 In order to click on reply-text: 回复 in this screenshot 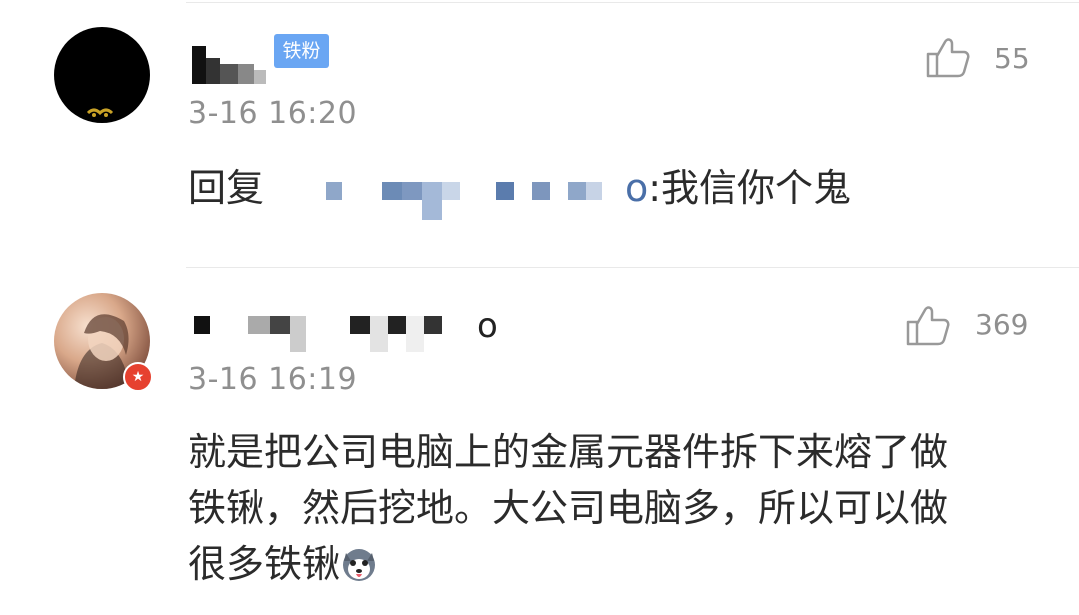, I will do `click(226, 188)`.